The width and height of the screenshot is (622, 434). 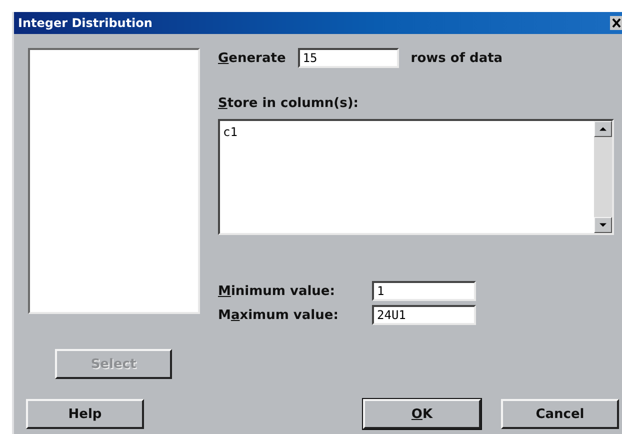 I want to click on dialog-button: OK, so click(x=422, y=414).